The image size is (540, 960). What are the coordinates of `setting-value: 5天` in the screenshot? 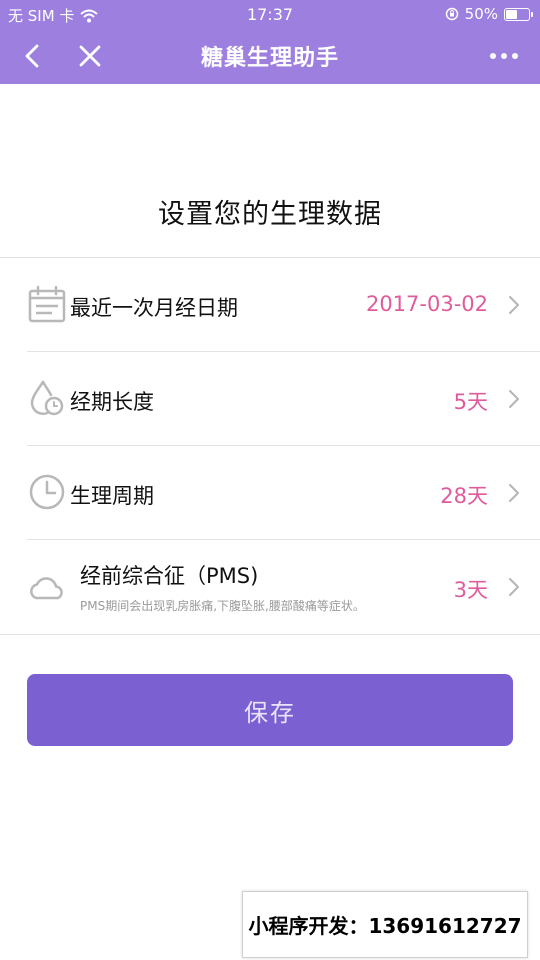 It's located at (470, 402).